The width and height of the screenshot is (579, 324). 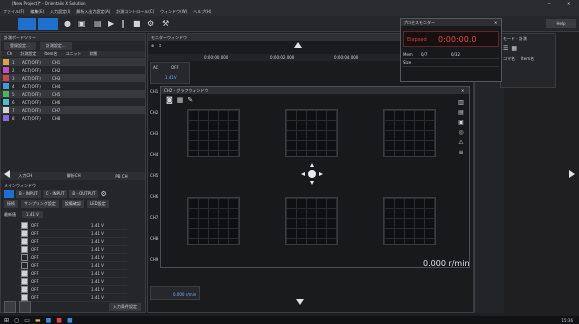 I want to click on left-arrow-icon, so click(x=7, y=174).